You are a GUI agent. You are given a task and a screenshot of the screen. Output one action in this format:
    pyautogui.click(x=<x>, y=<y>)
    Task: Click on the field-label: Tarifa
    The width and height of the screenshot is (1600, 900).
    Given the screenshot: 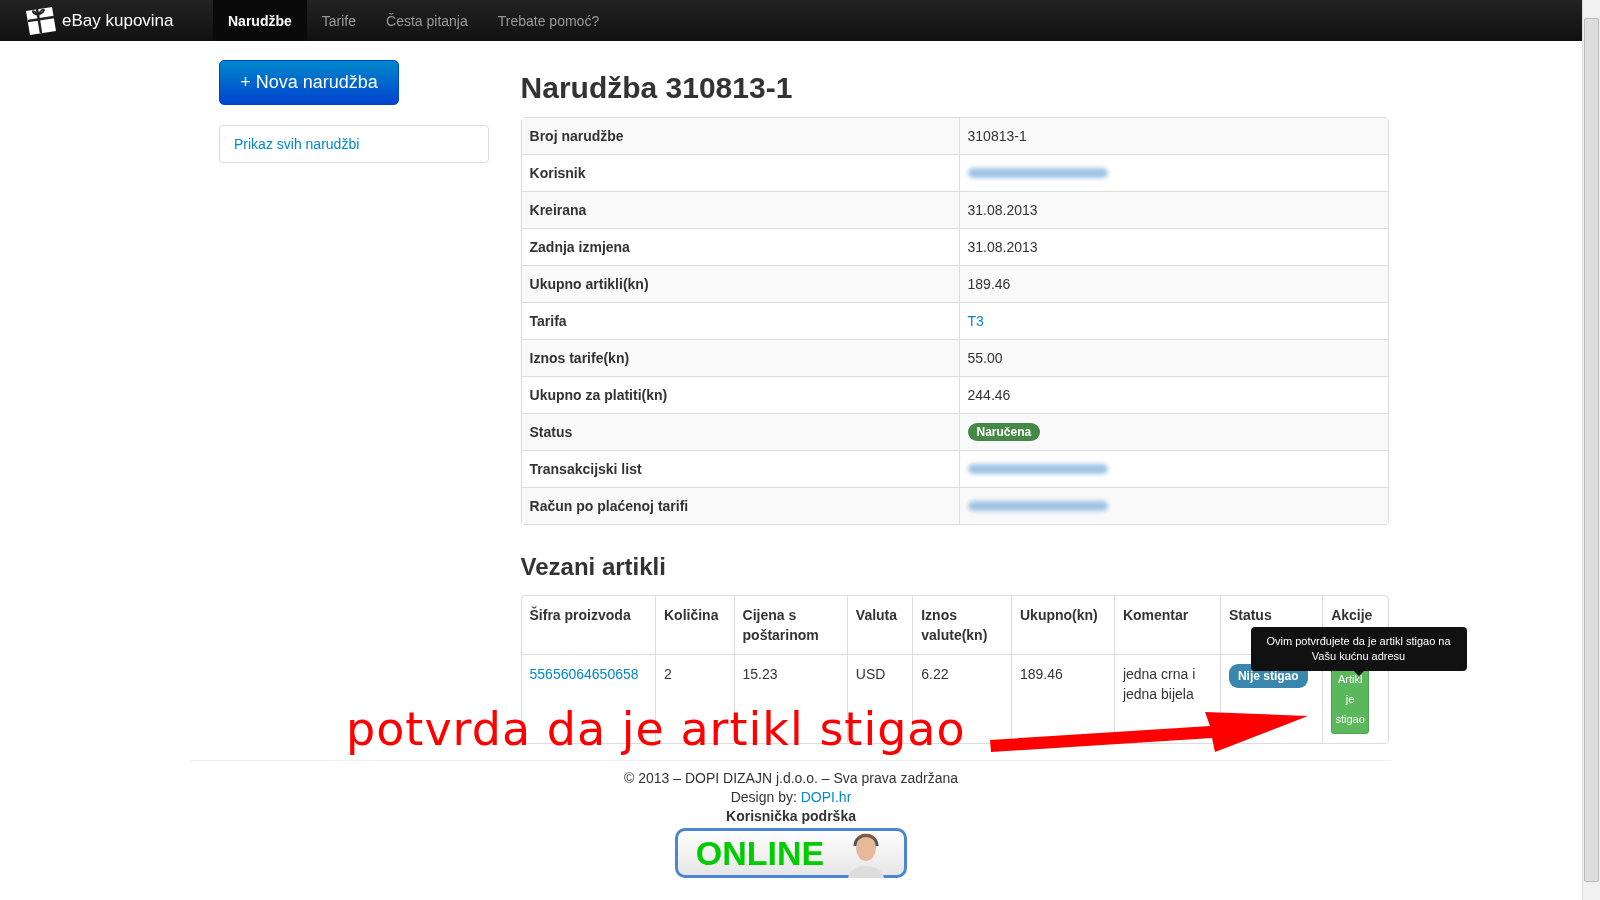 What is the action you would take?
    pyautogui.click(x=740, y=320)
    